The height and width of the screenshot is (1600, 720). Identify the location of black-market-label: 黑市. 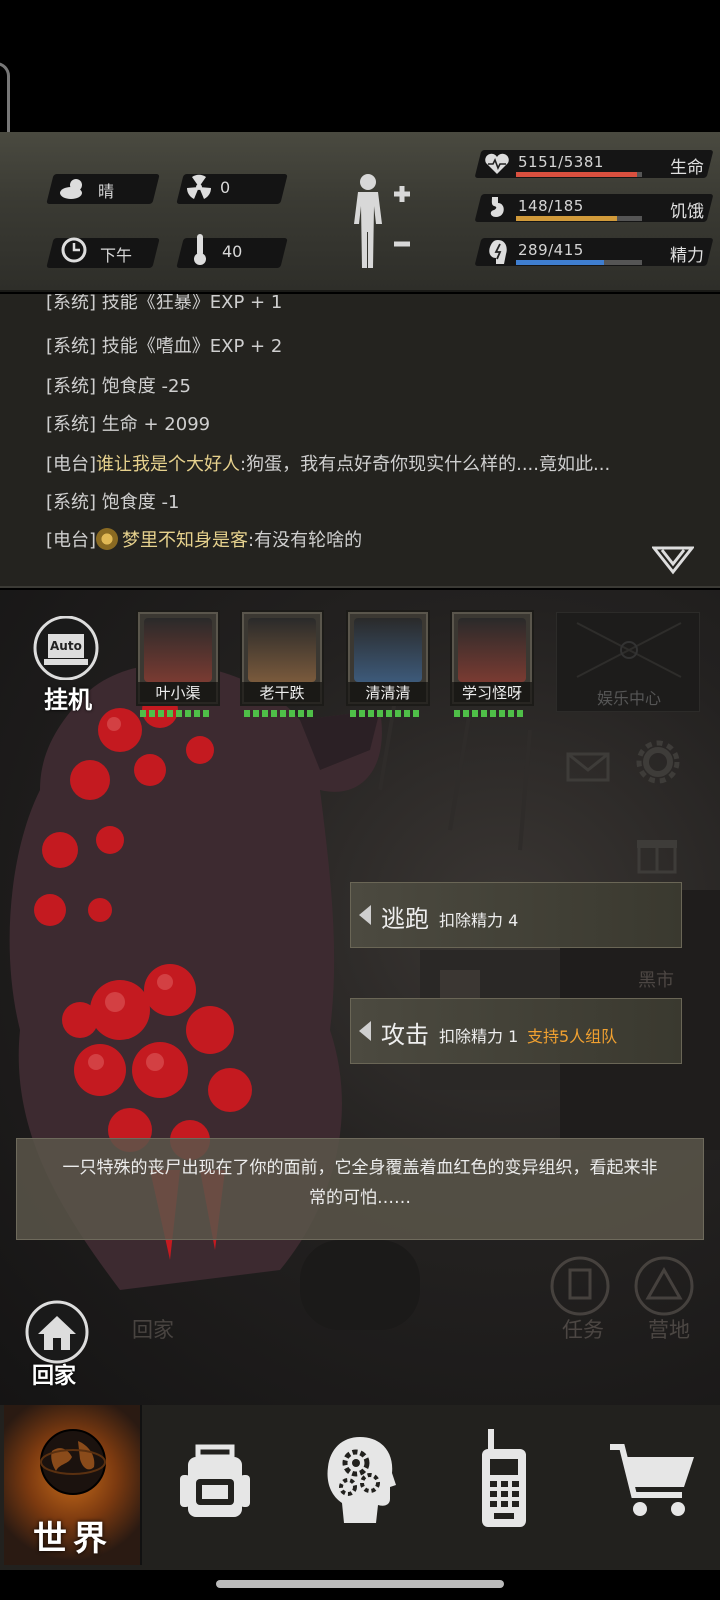
(656, 979).